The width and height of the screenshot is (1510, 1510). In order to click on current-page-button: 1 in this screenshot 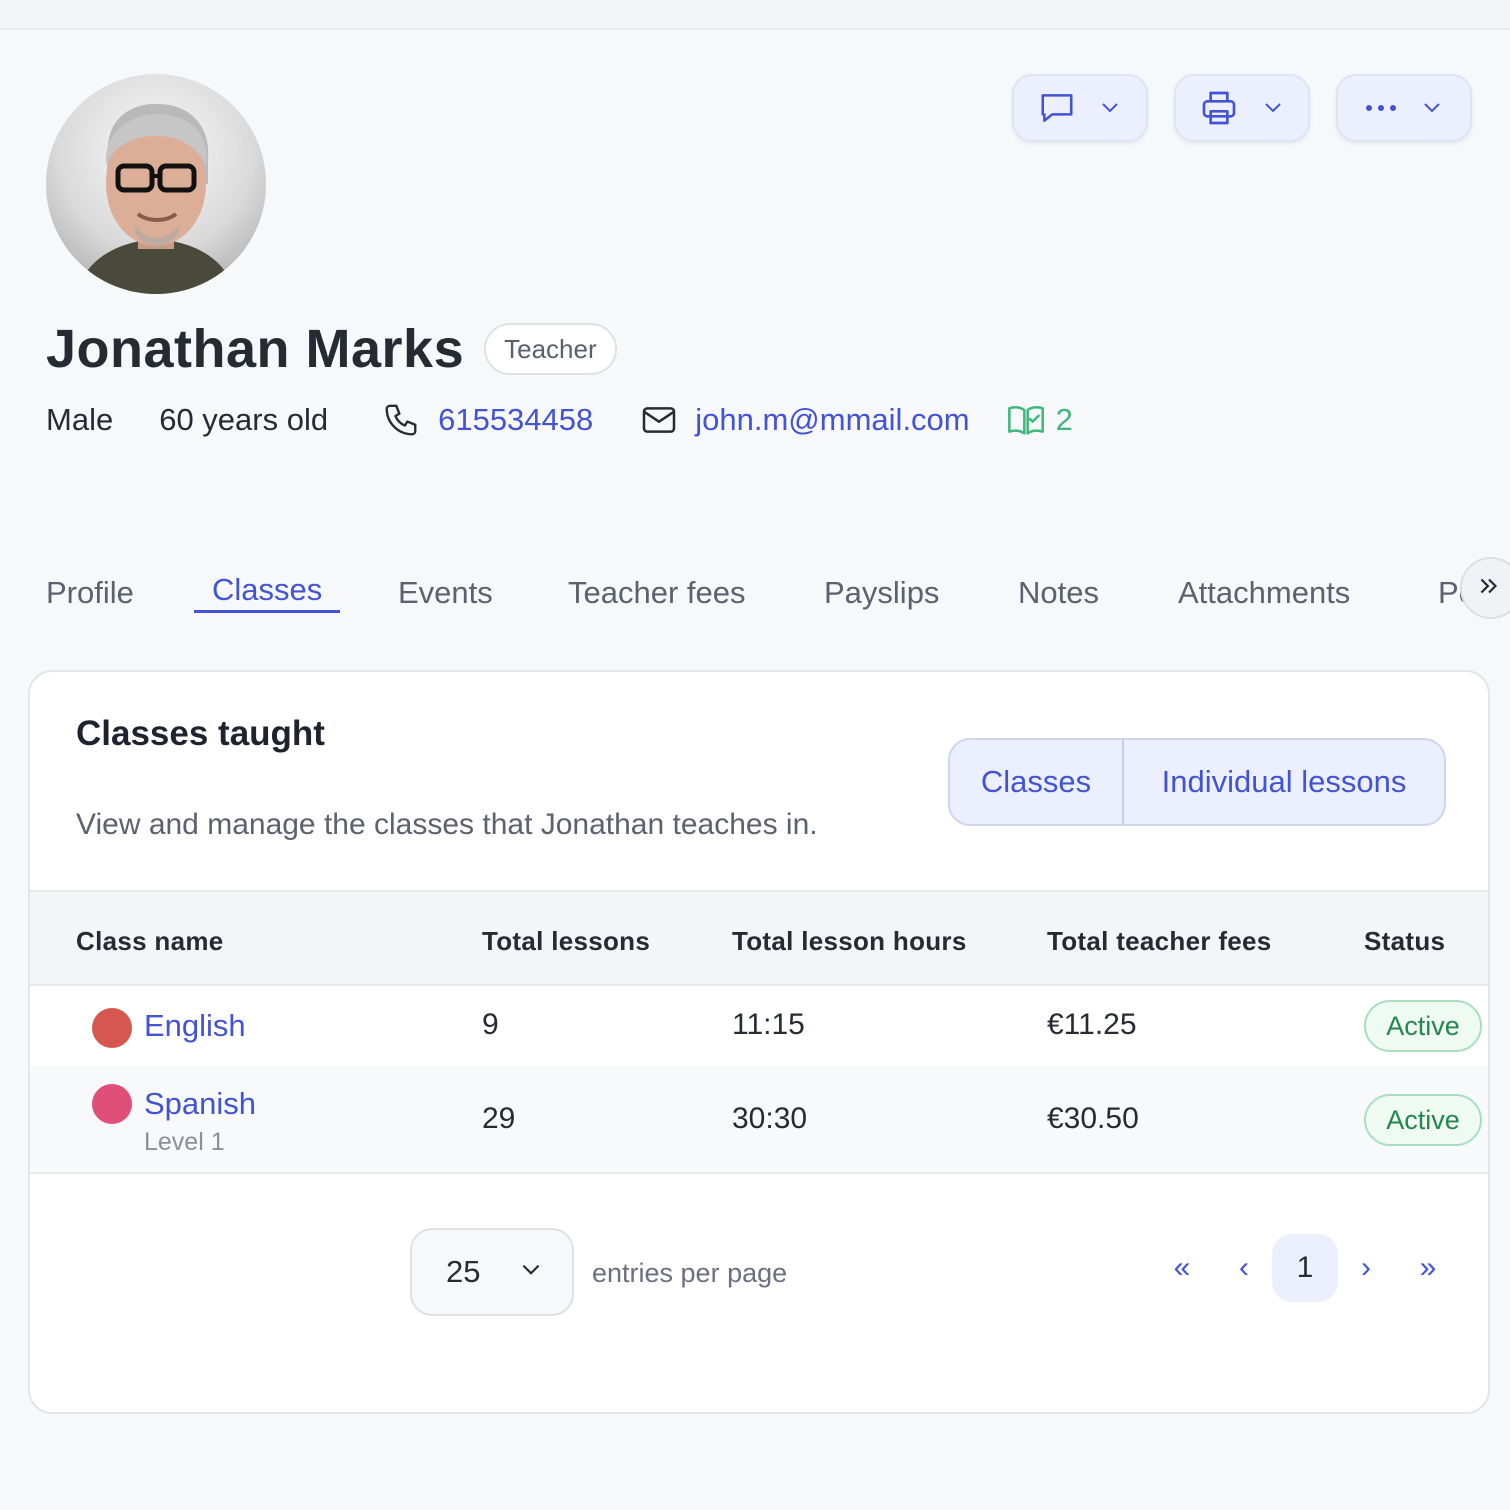, I will do `click(1305, 1268)`.